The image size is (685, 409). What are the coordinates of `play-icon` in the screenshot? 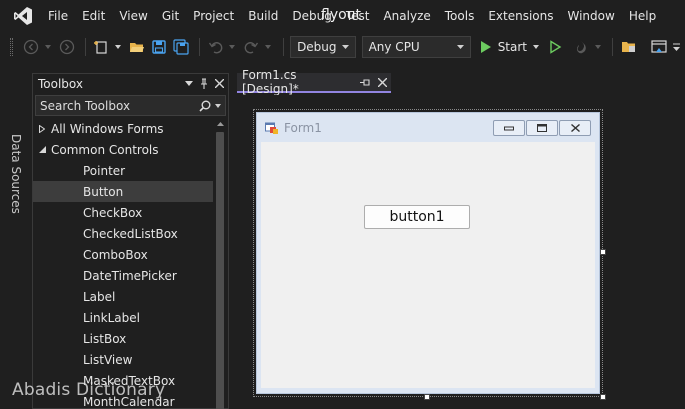 It's located at (485, 47).